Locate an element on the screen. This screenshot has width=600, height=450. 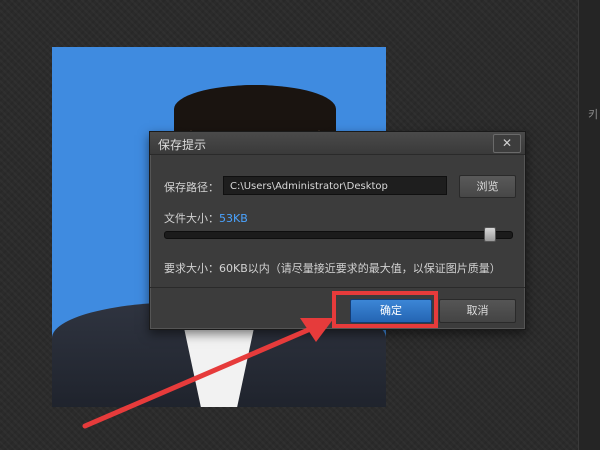
annotation-arrow-shaft is located at coordinates (203, 375).